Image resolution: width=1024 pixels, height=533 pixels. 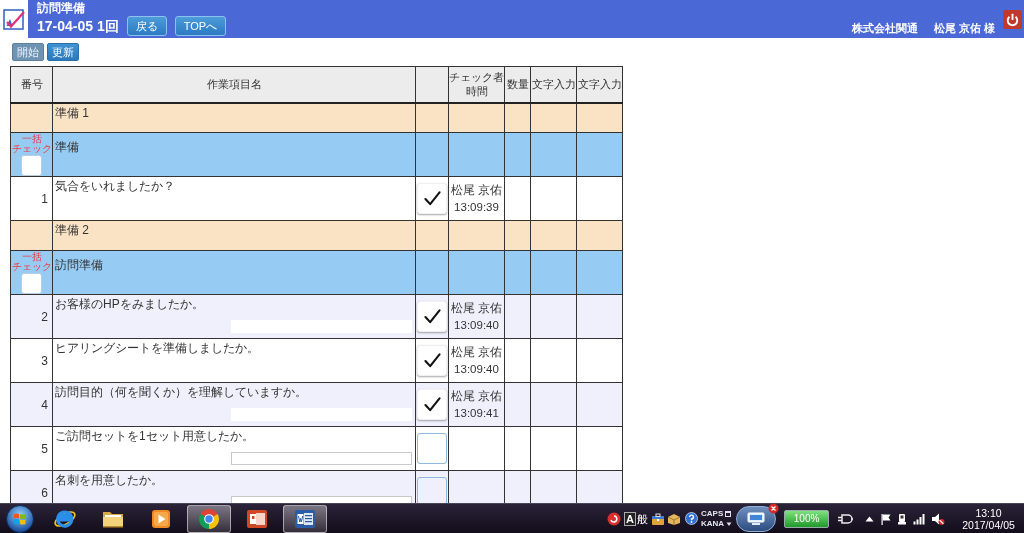 I want to click on item-label: 名刺を用意したか。, so click(x=109, y=480).